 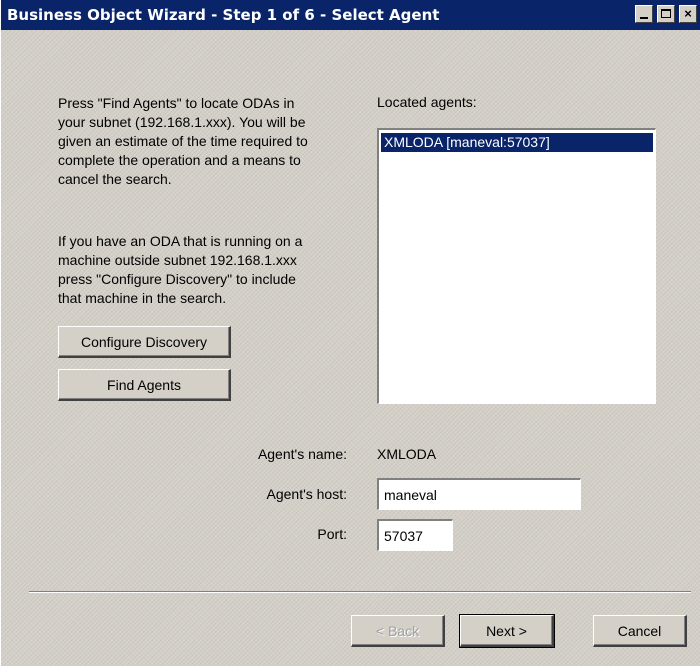 What do you see at coordinates (307, 494) in the screenshot?
I see `agent-host-label: Agent's host:` at bounding box center [307, 494].